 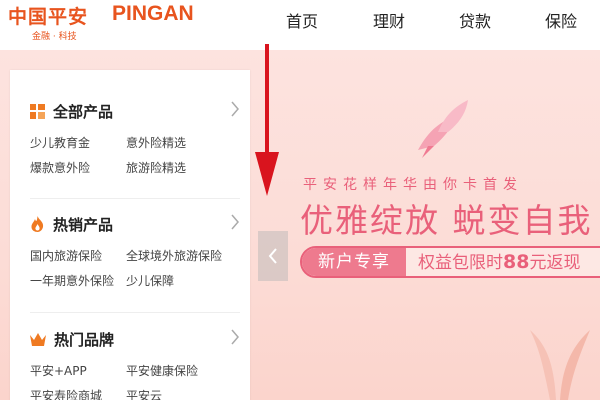 I want to click on menu-item: 意外险精选, so click(x=156, y=142).